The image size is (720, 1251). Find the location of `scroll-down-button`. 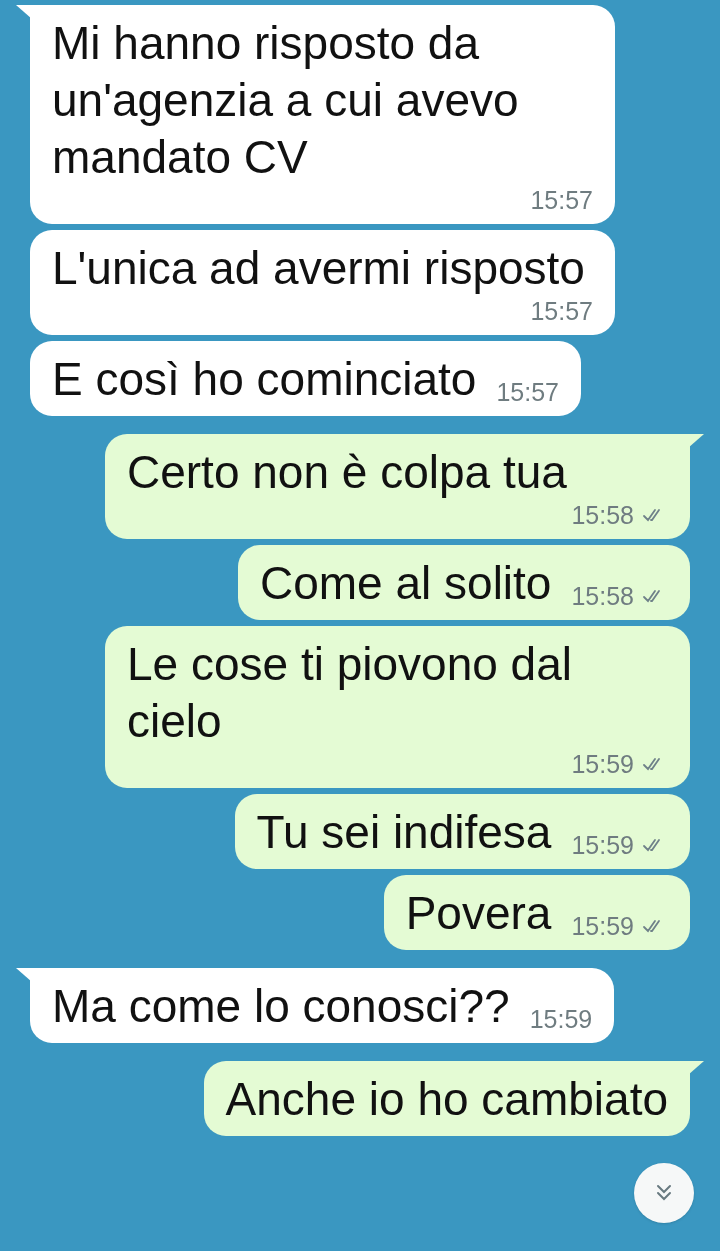

scroll-down-button is located at coordinates (664, 1193).